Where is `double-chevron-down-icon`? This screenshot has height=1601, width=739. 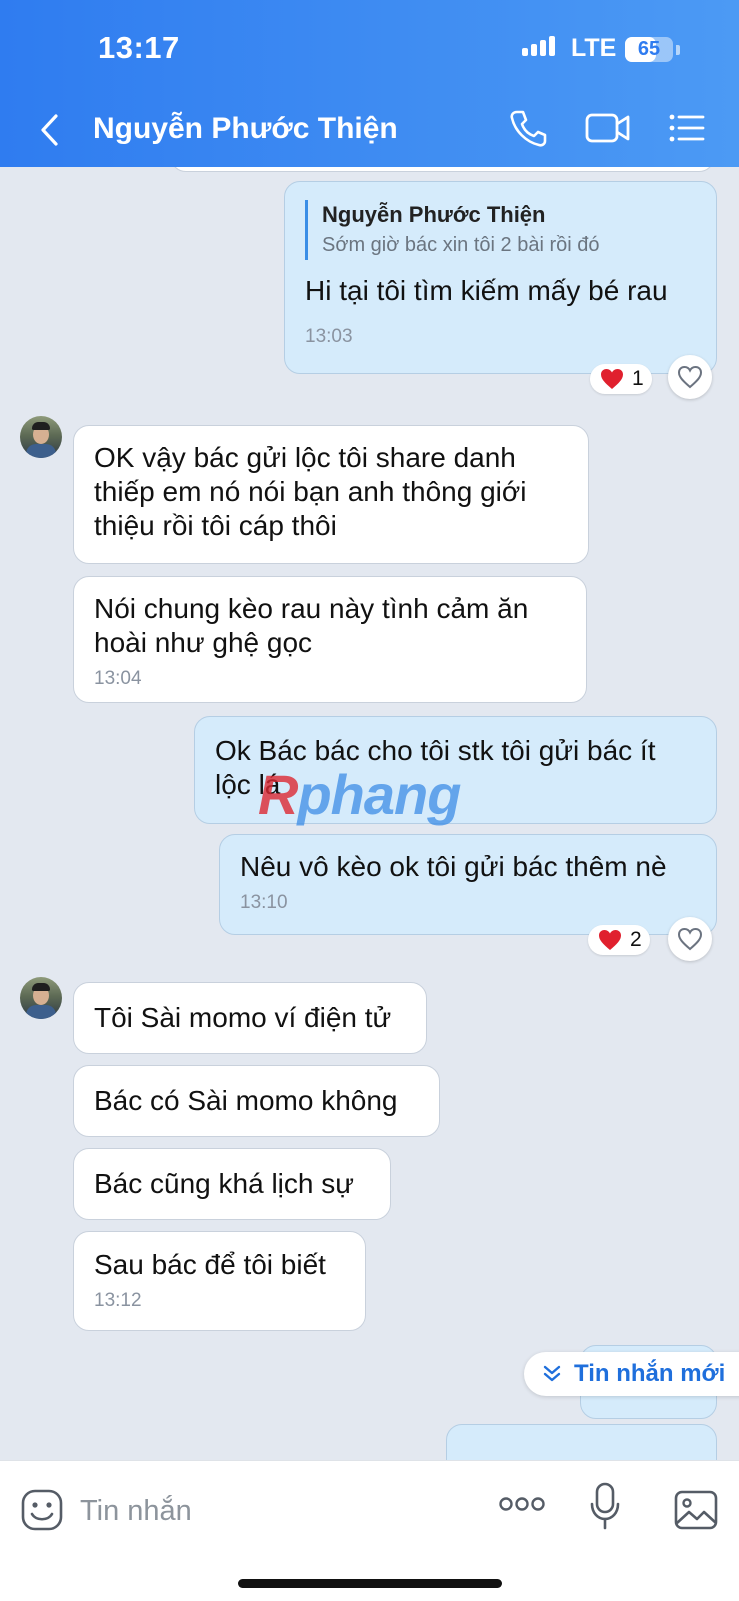
double-chevron-down-icon is located at coordinates (552, 1373).